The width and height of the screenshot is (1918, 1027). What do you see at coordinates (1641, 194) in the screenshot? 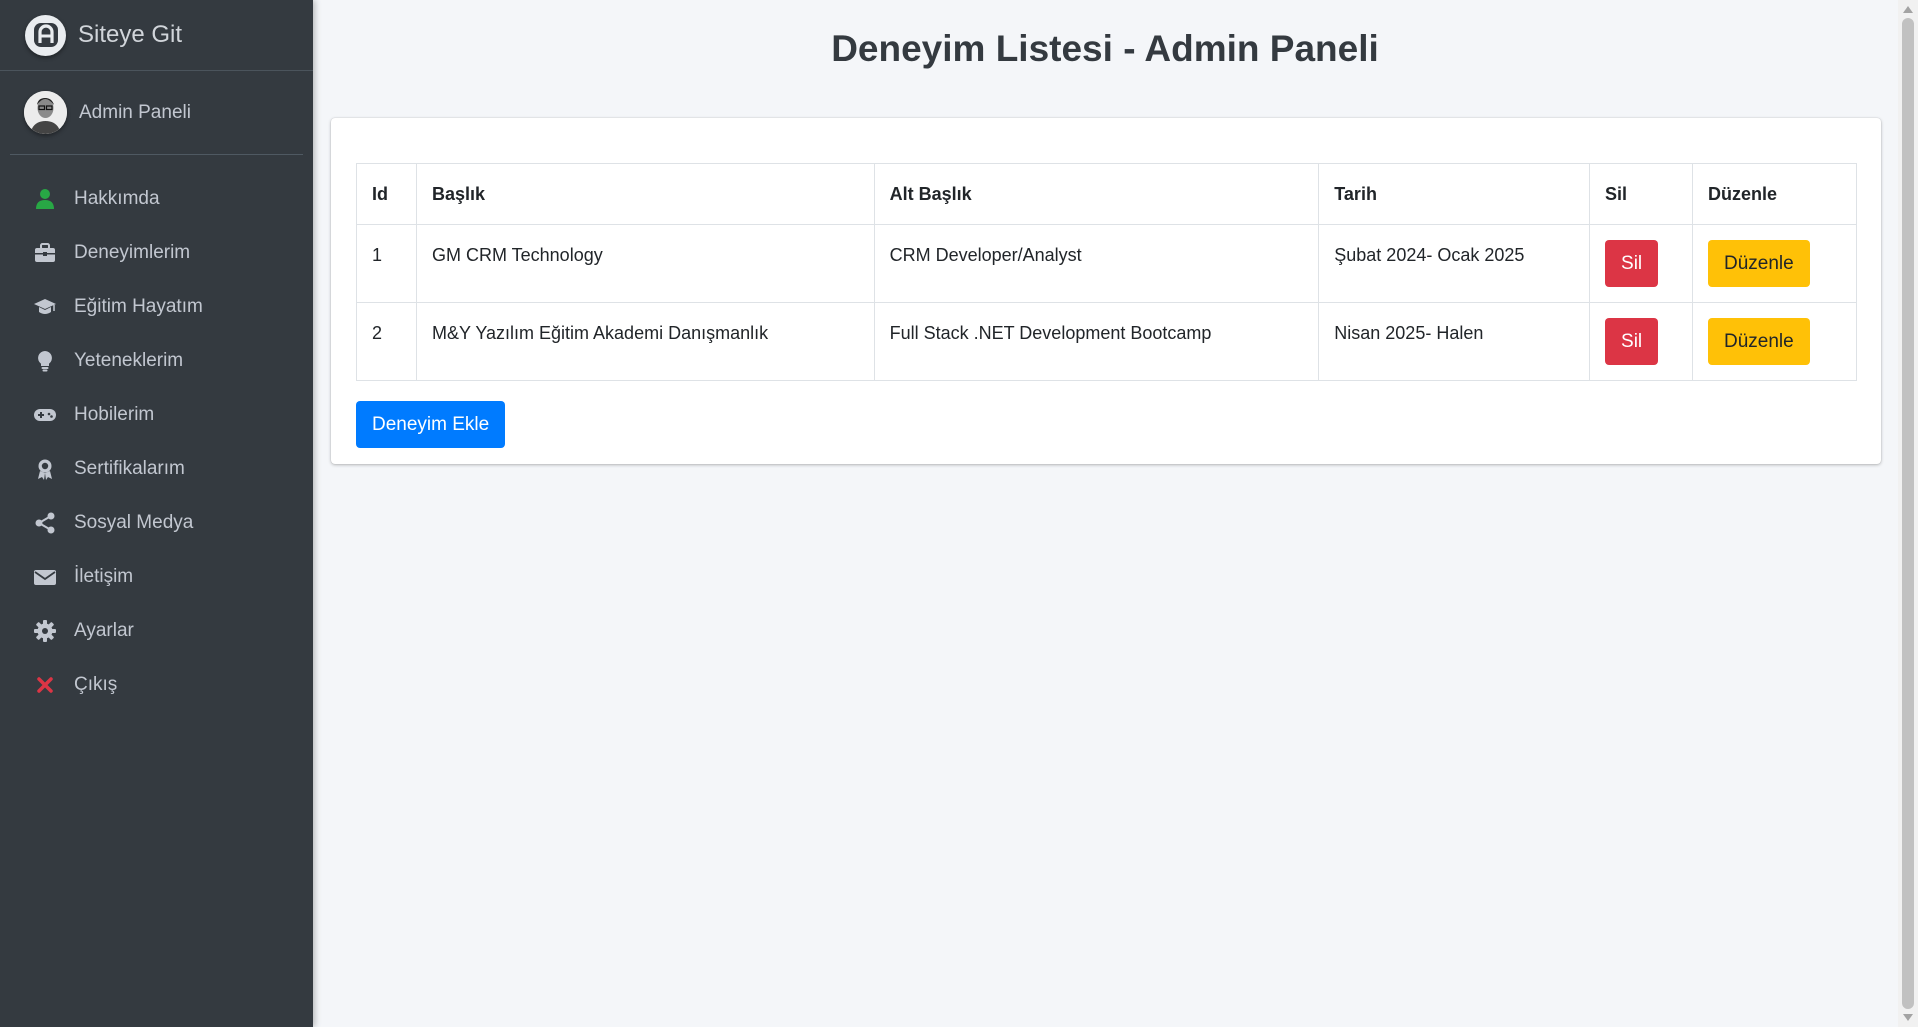
I see `column-header-delete: Sil` at bounding box center [1641, 194].